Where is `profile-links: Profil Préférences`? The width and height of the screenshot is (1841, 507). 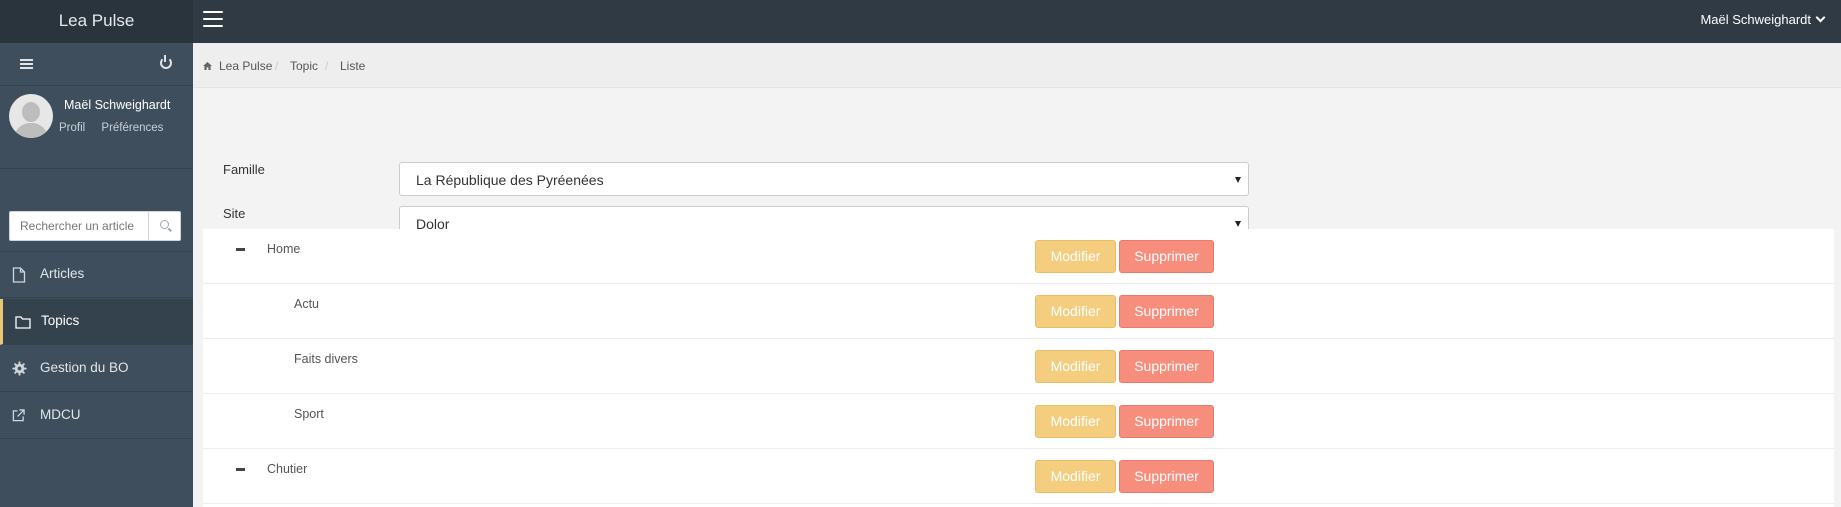
profile-links: Profil Préférences is located at coordinates (117, 128).